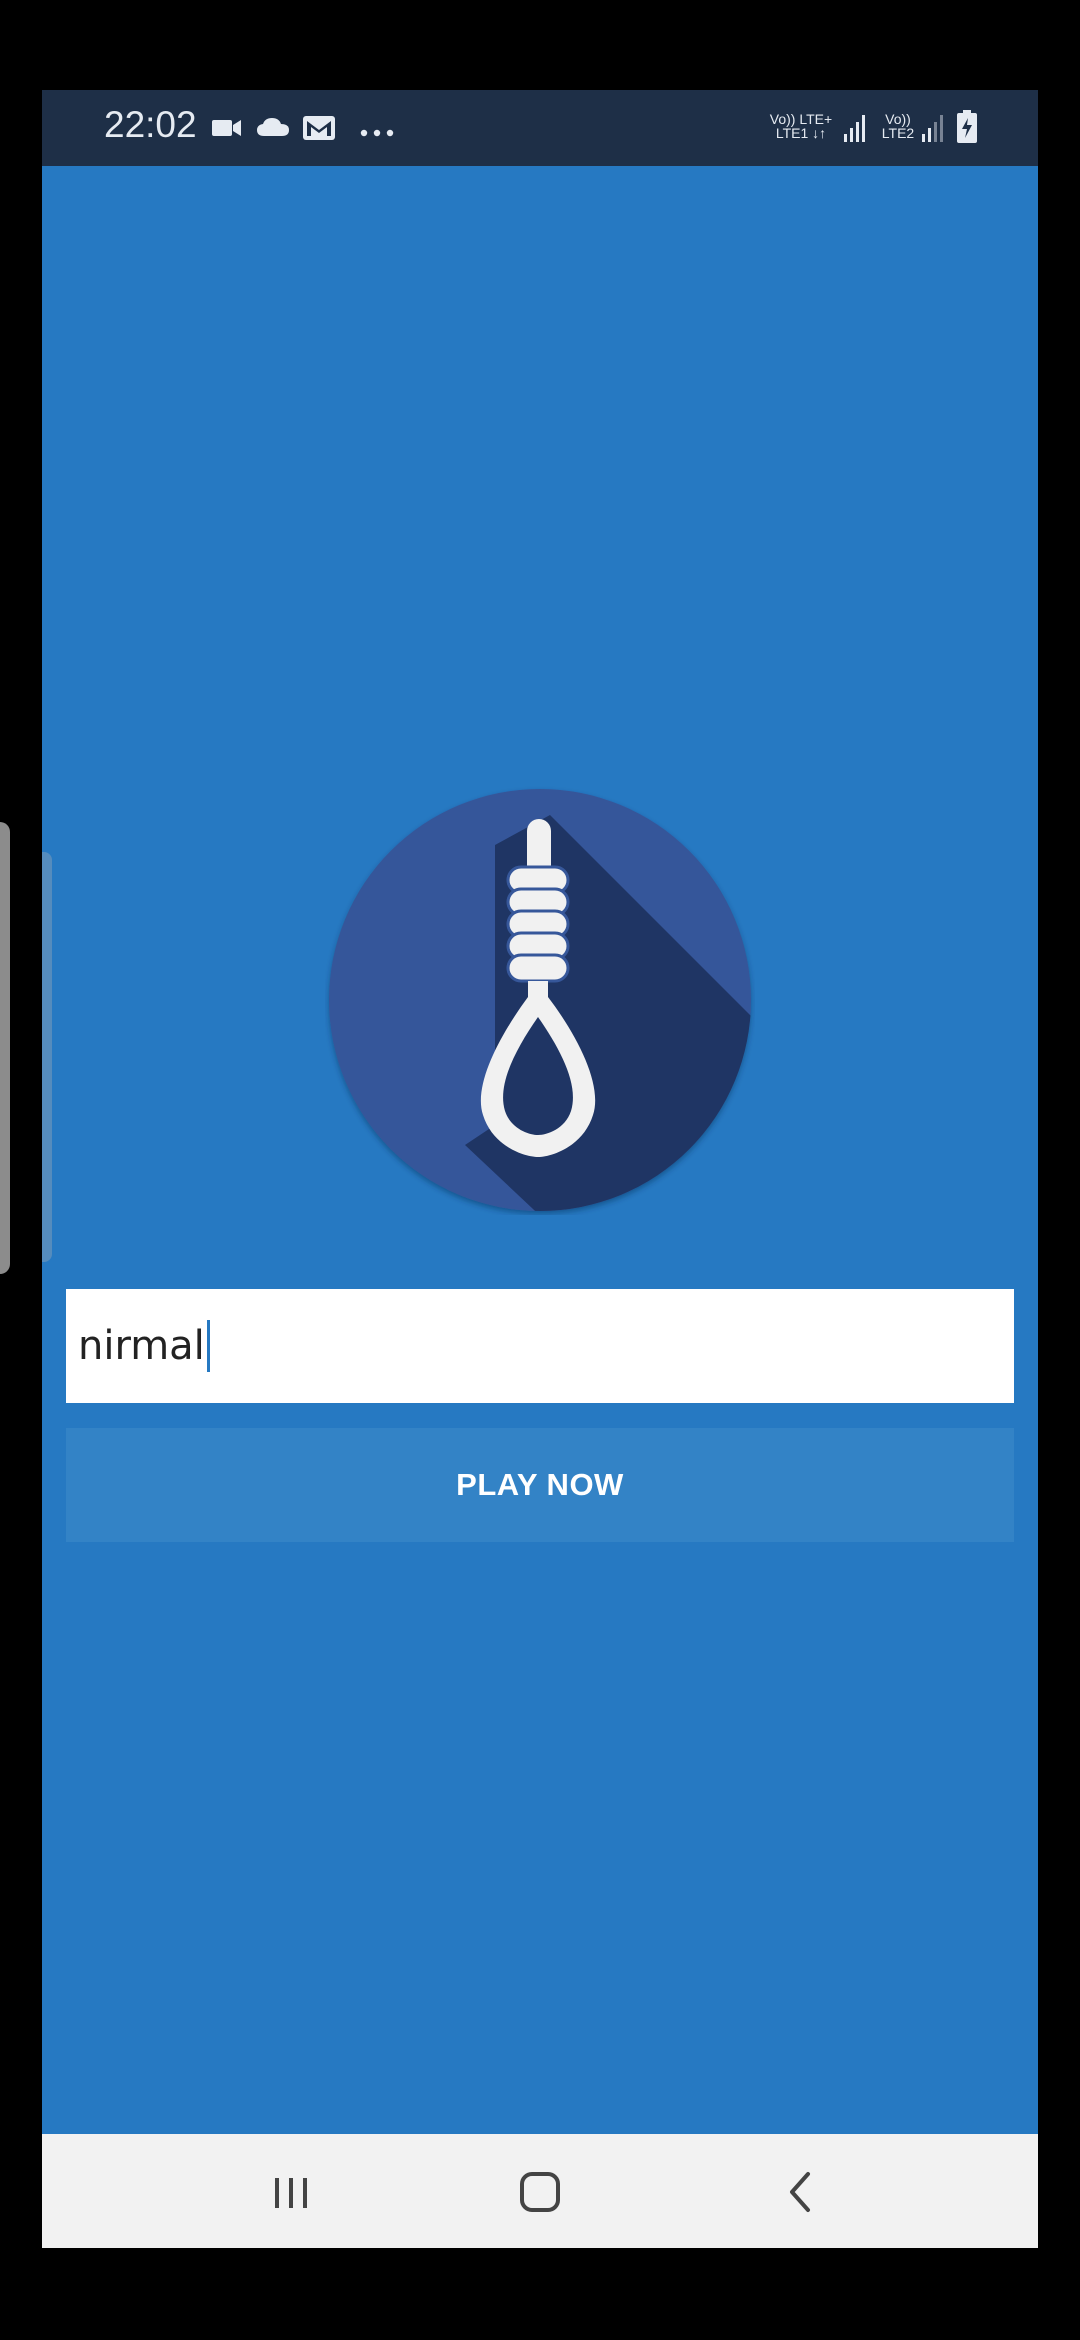 Image resolution: width=1080 pixels, height=2340 pixels. What do you see at coordinates (801, 119) in the screenshot?
I see `sim1-network-top: Vo)) LTE+` at bounding box center [801, 119].